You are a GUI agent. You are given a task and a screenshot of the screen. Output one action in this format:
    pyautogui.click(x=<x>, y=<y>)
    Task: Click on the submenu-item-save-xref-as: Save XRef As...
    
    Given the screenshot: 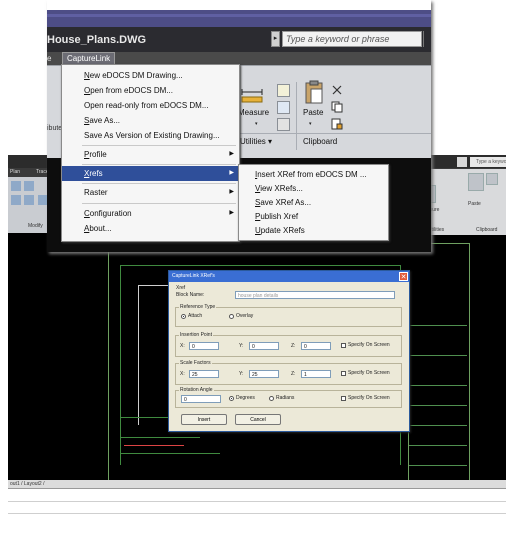 What is the action you would take?
    pyautogui.click(x=313, y=202)
    